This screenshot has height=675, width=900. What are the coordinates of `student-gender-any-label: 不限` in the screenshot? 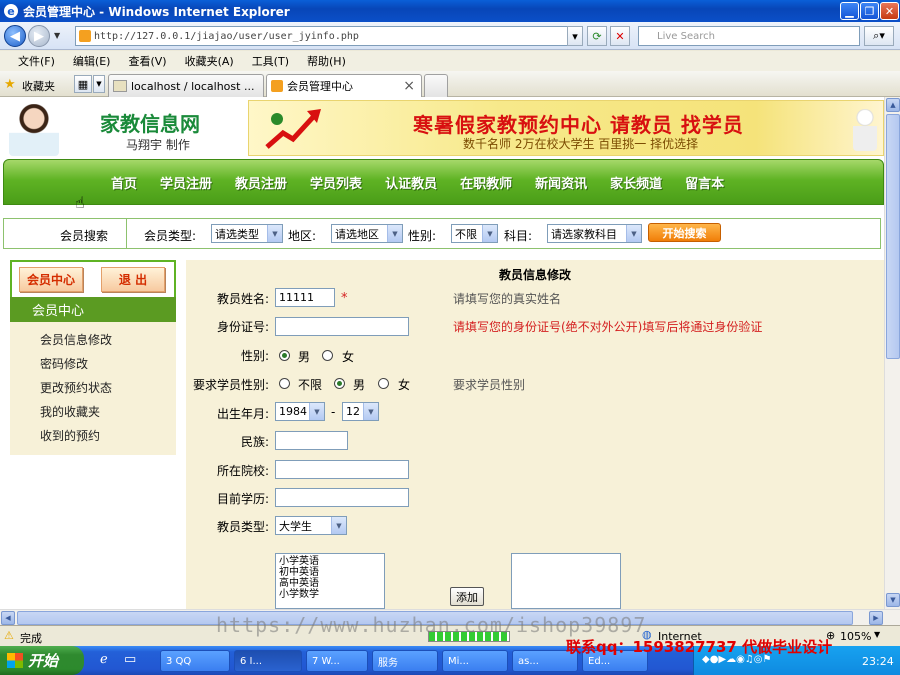 It's located at (310, 385).